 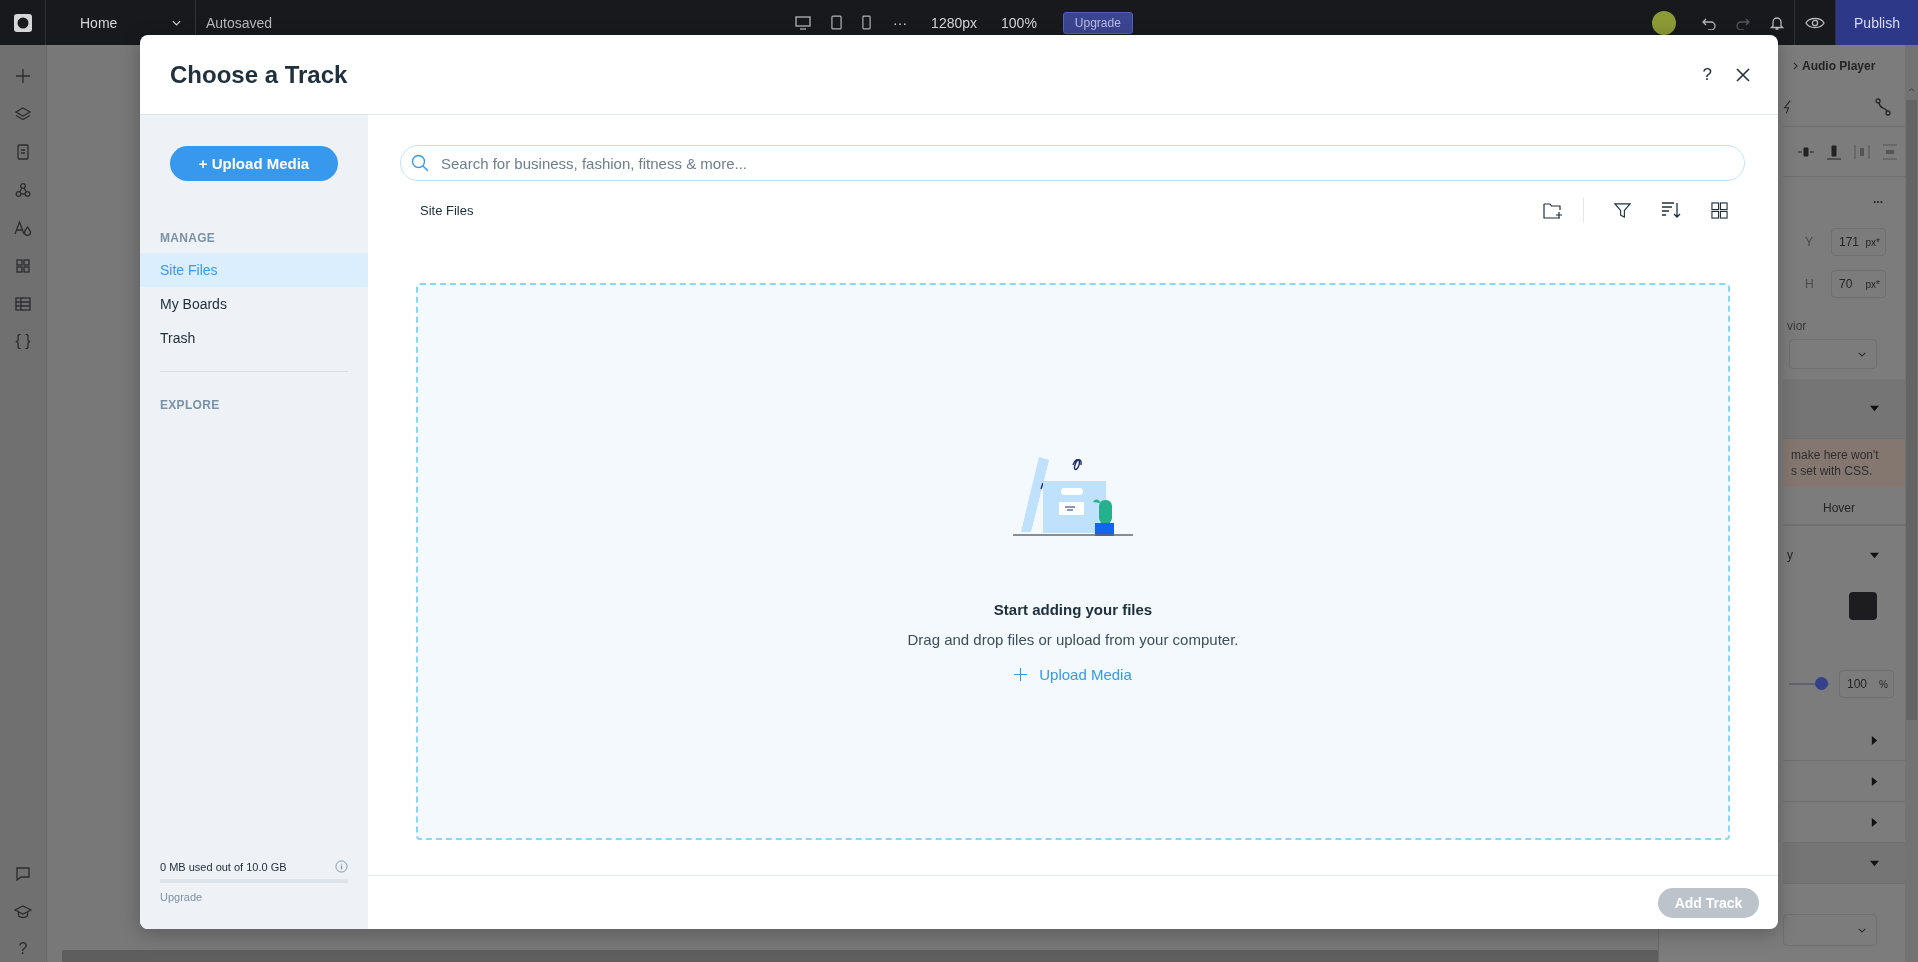 I want to click on unit-label: %, so click(x=1883, y=684).